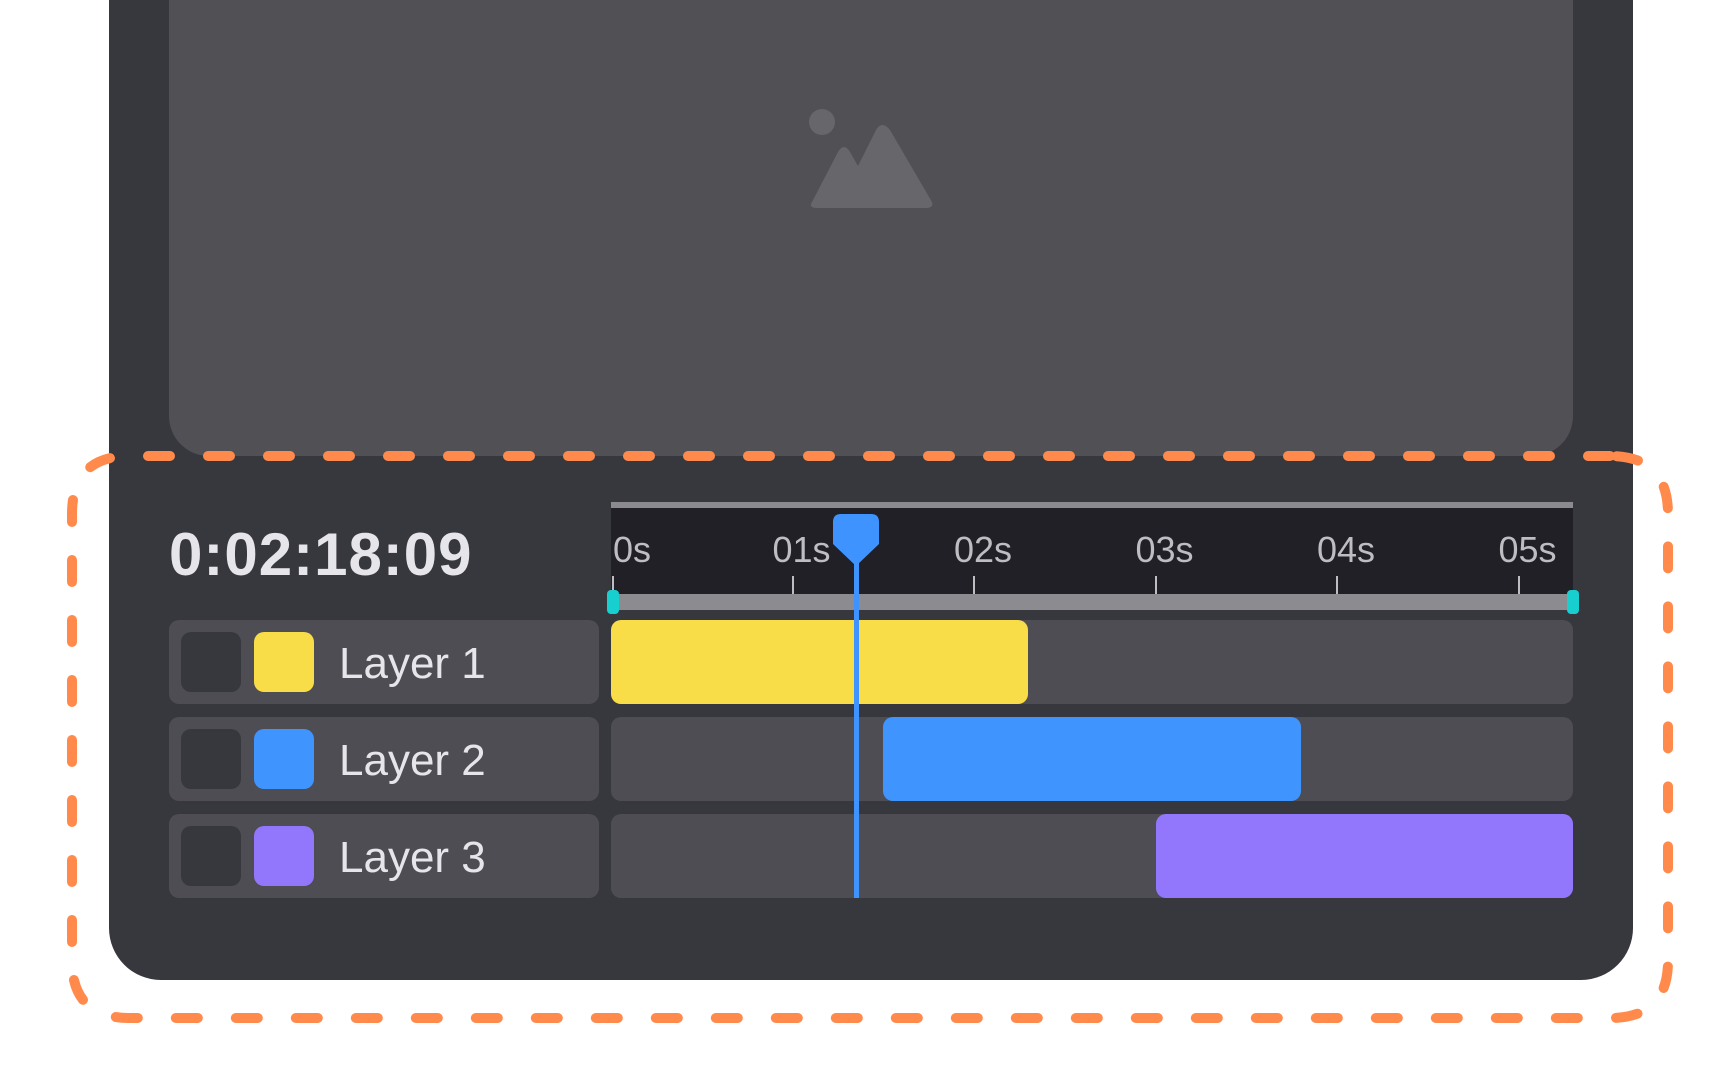 This screenshot has width=1728, height=1080. I want to click on layer-name: Layer 2, so click(412, 760).